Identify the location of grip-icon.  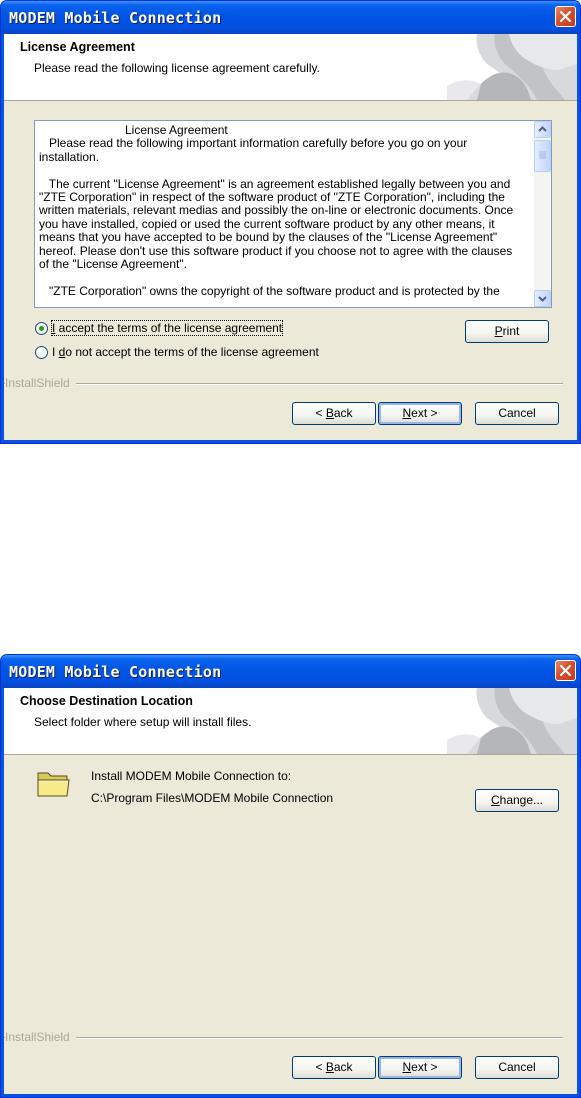
(542, 155).